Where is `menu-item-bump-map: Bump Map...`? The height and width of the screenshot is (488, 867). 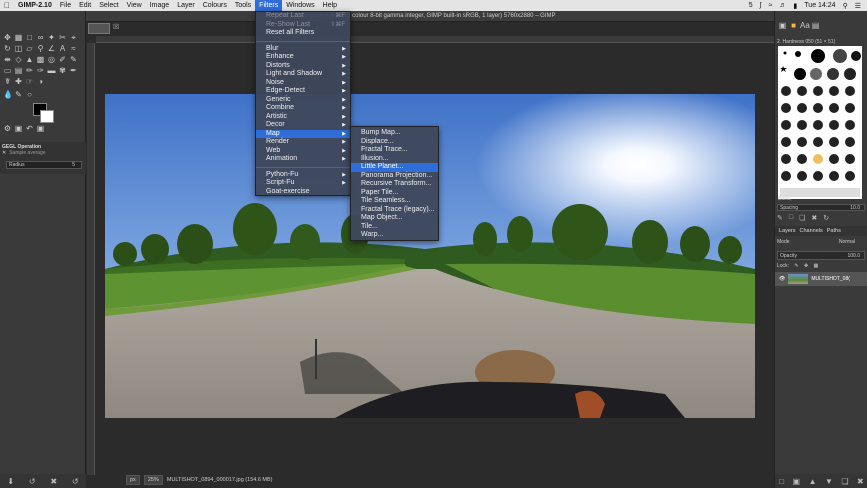 menu-item-bump-map: Bump Map... is located at coordinates (394, 133).